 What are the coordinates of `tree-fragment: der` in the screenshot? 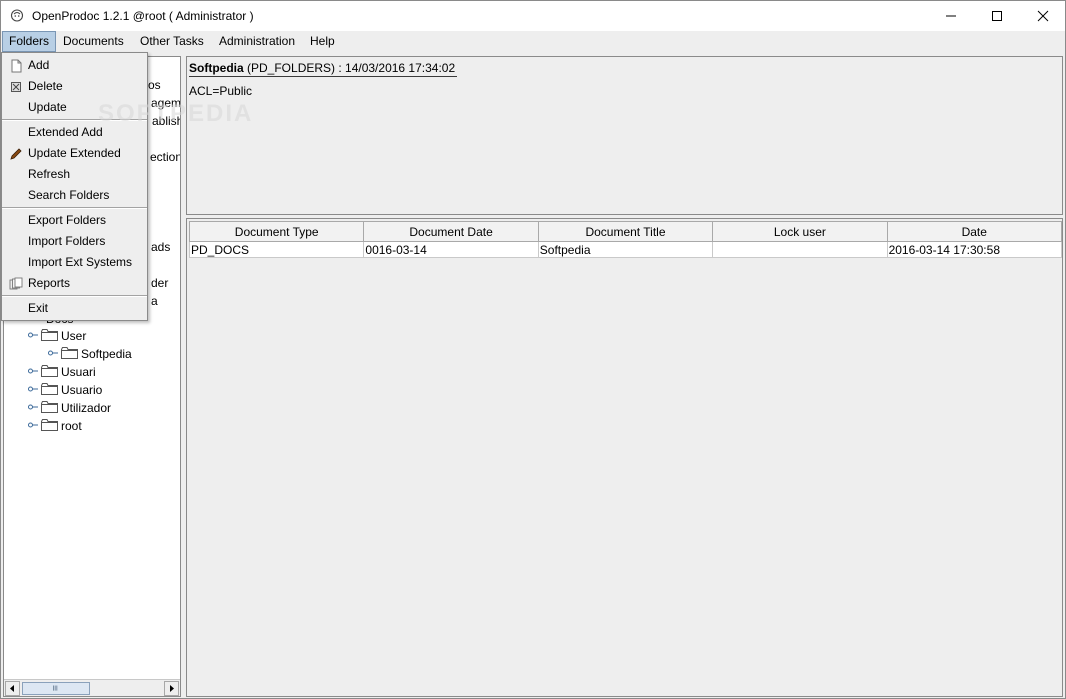 It's located at (160, 283).